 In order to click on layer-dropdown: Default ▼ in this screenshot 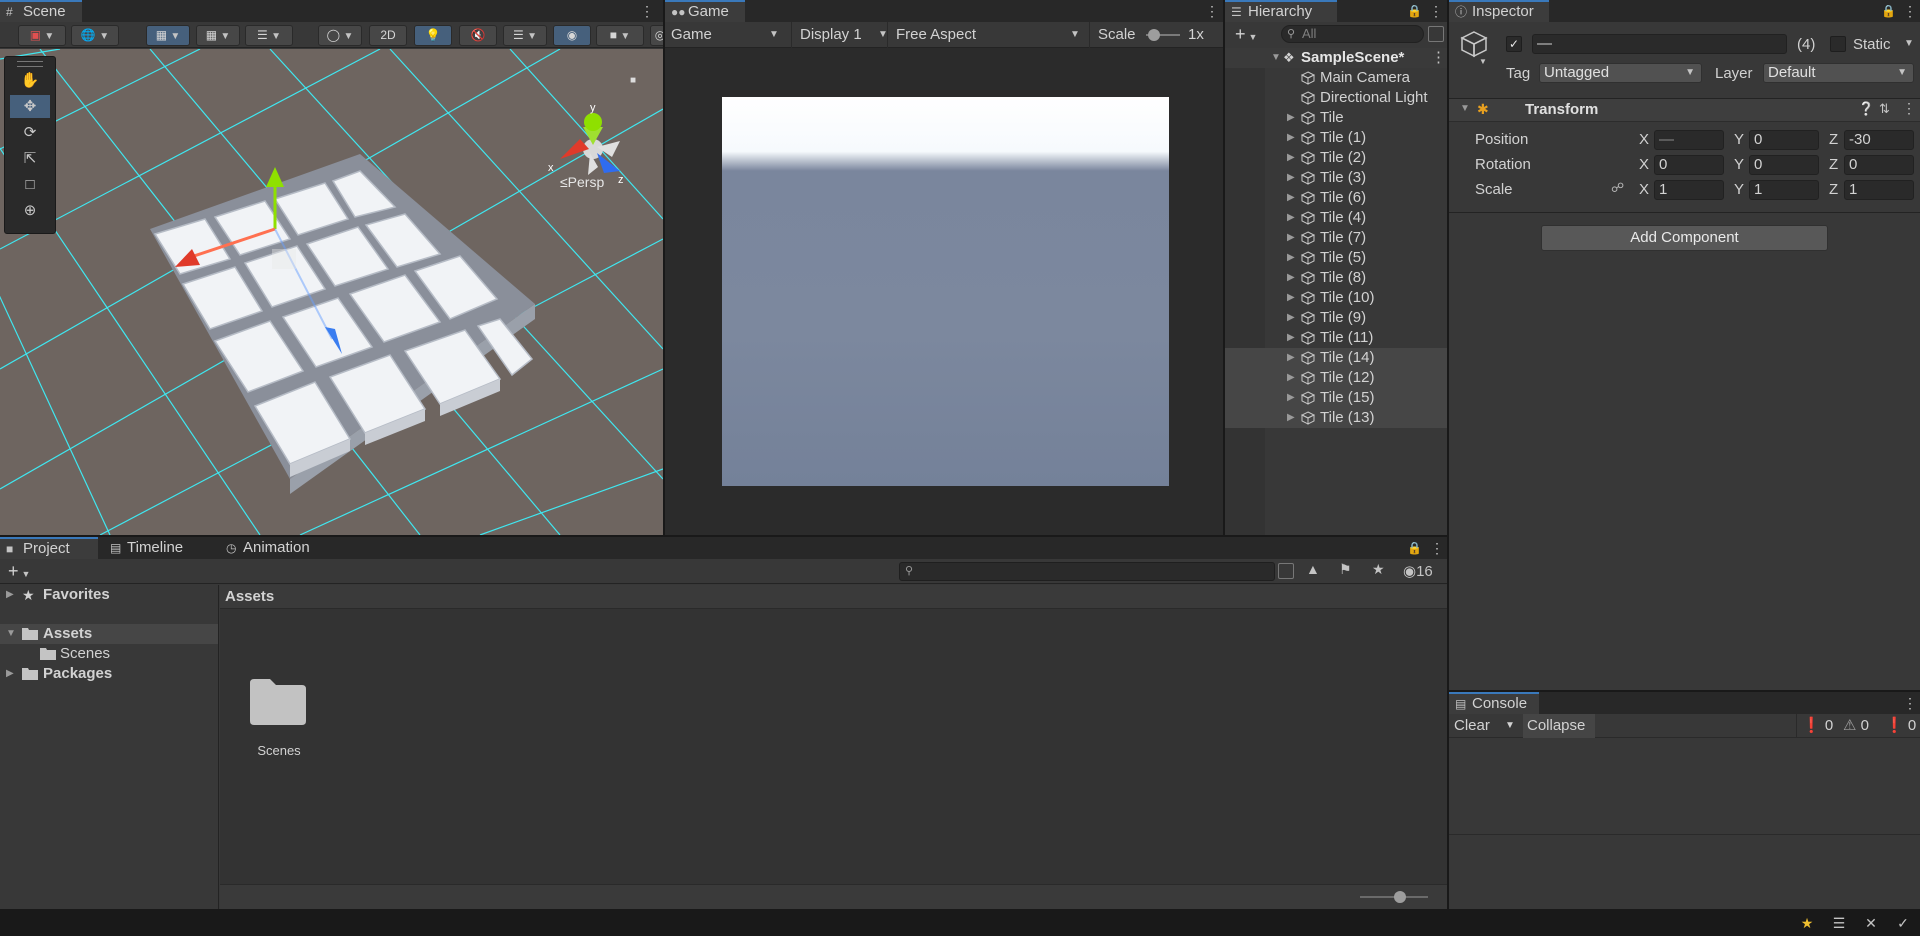, I will do `click(1838, 73)`.